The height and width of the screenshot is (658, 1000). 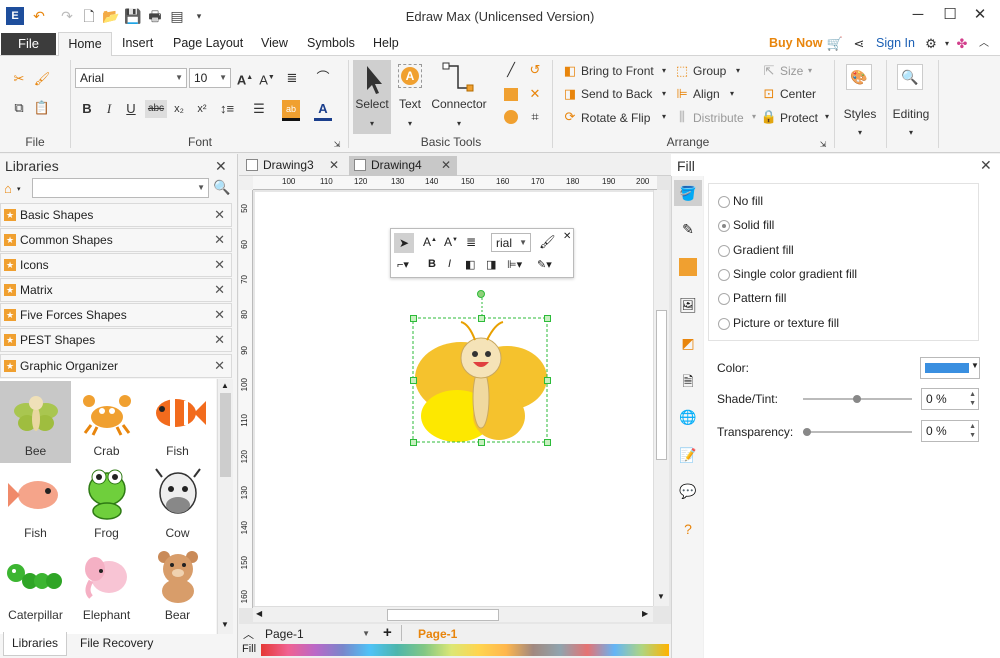 I want to click on option-no-fill: No fill, so click(x=748, y=201).